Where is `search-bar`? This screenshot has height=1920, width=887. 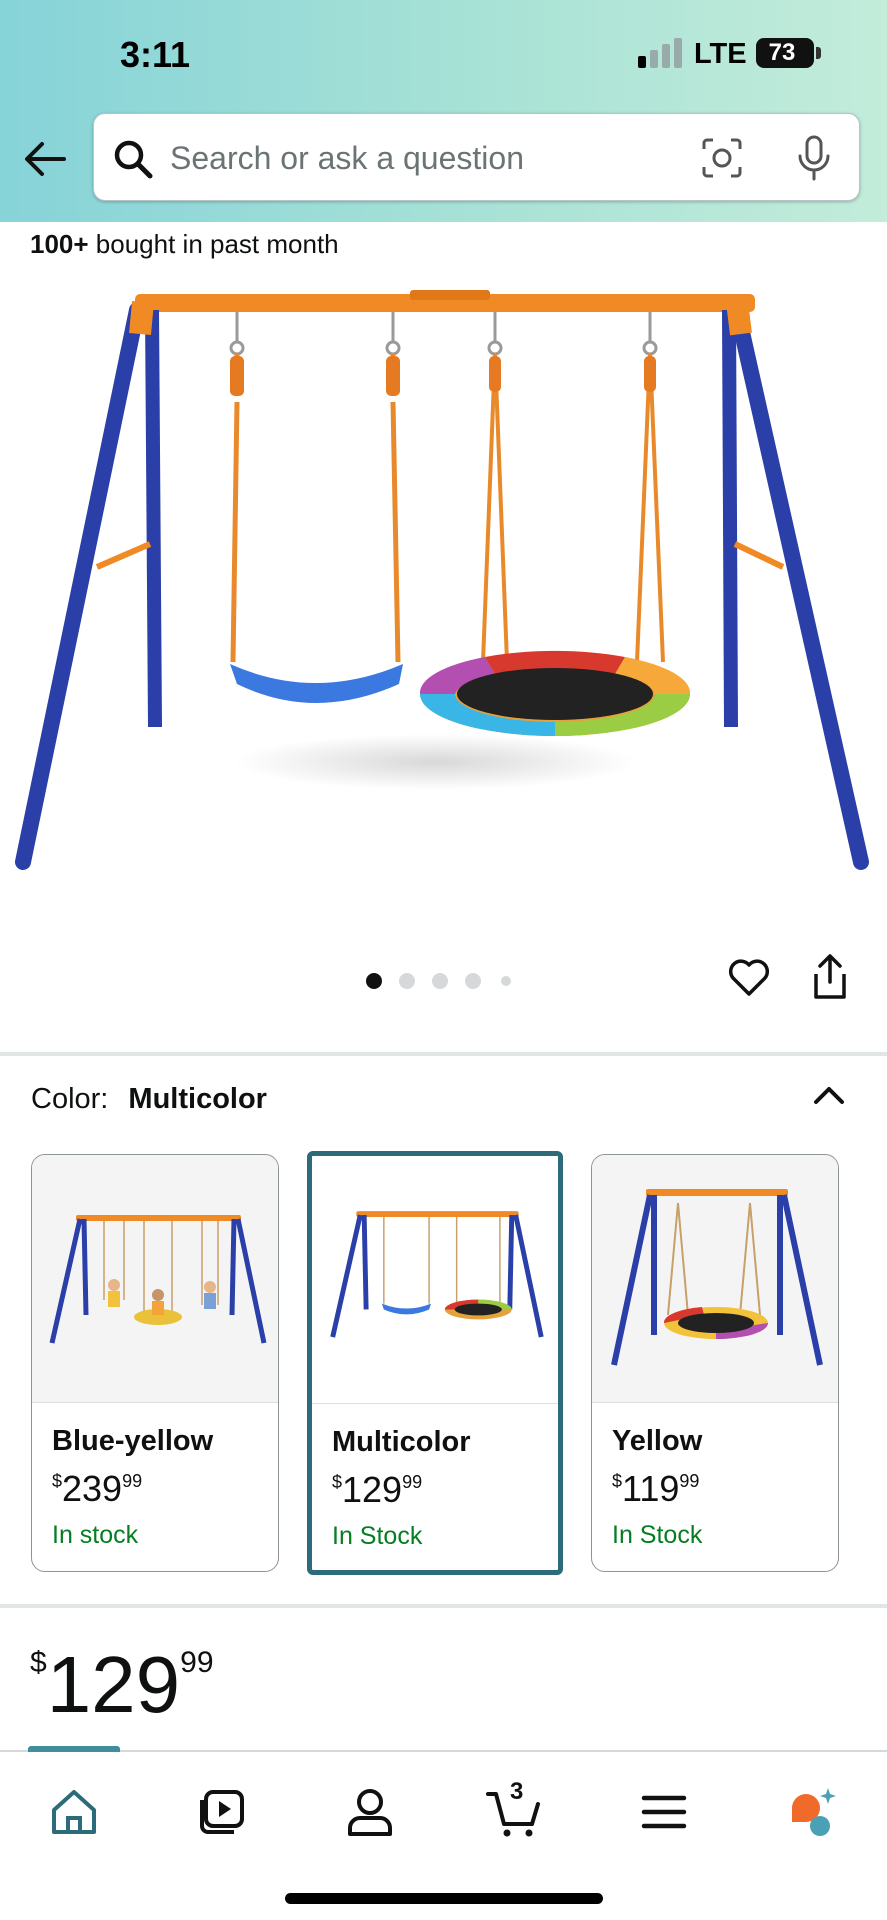 search-bar is located at coordinates (476, 157).